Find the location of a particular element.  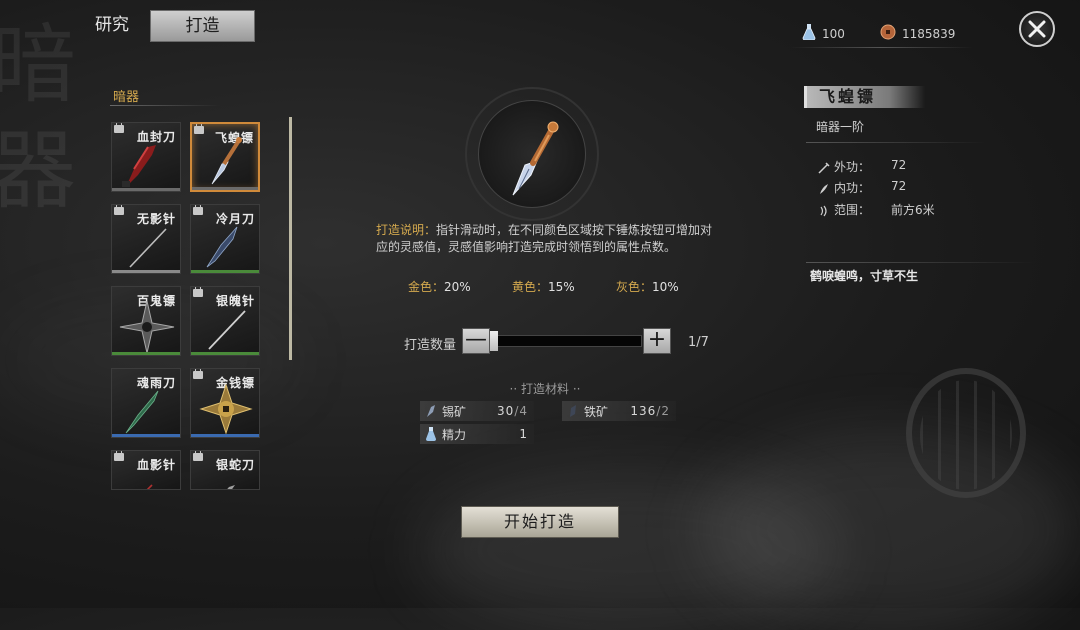

weapon-slot-feihuangbiao: 飞蝗镖 is located at coordinates (225, 157).